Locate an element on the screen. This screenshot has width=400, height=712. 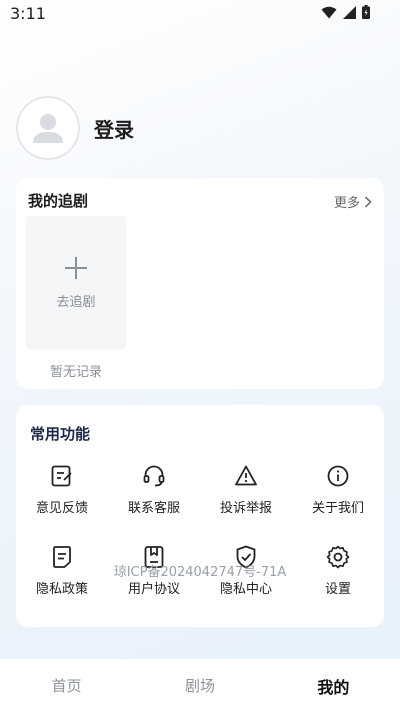
empty-record-text: 暂无记录 is located at coordinates (75, 372).